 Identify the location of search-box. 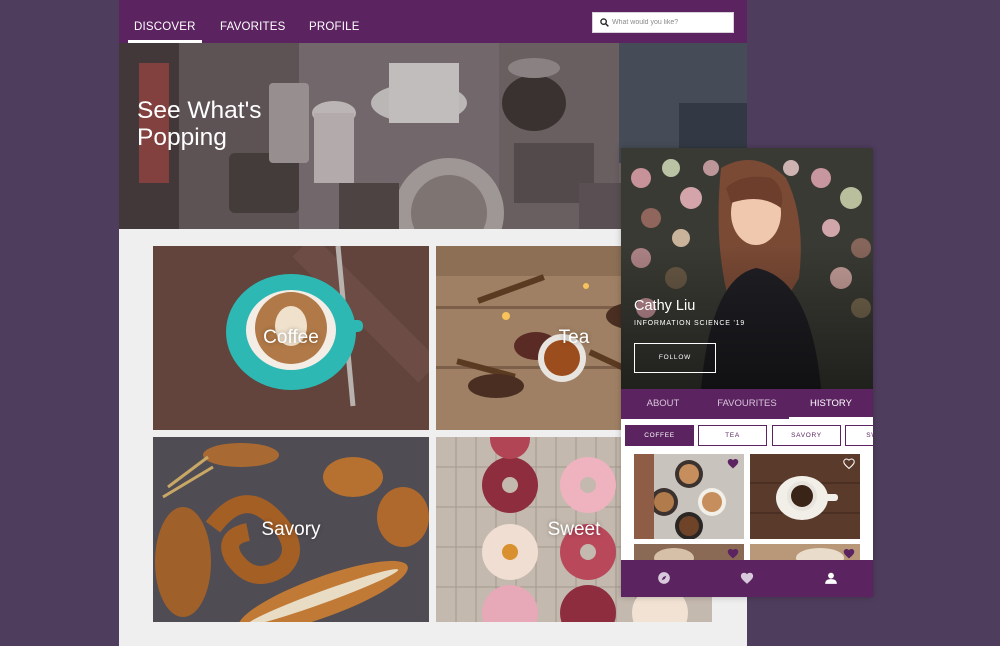
(663, 22).